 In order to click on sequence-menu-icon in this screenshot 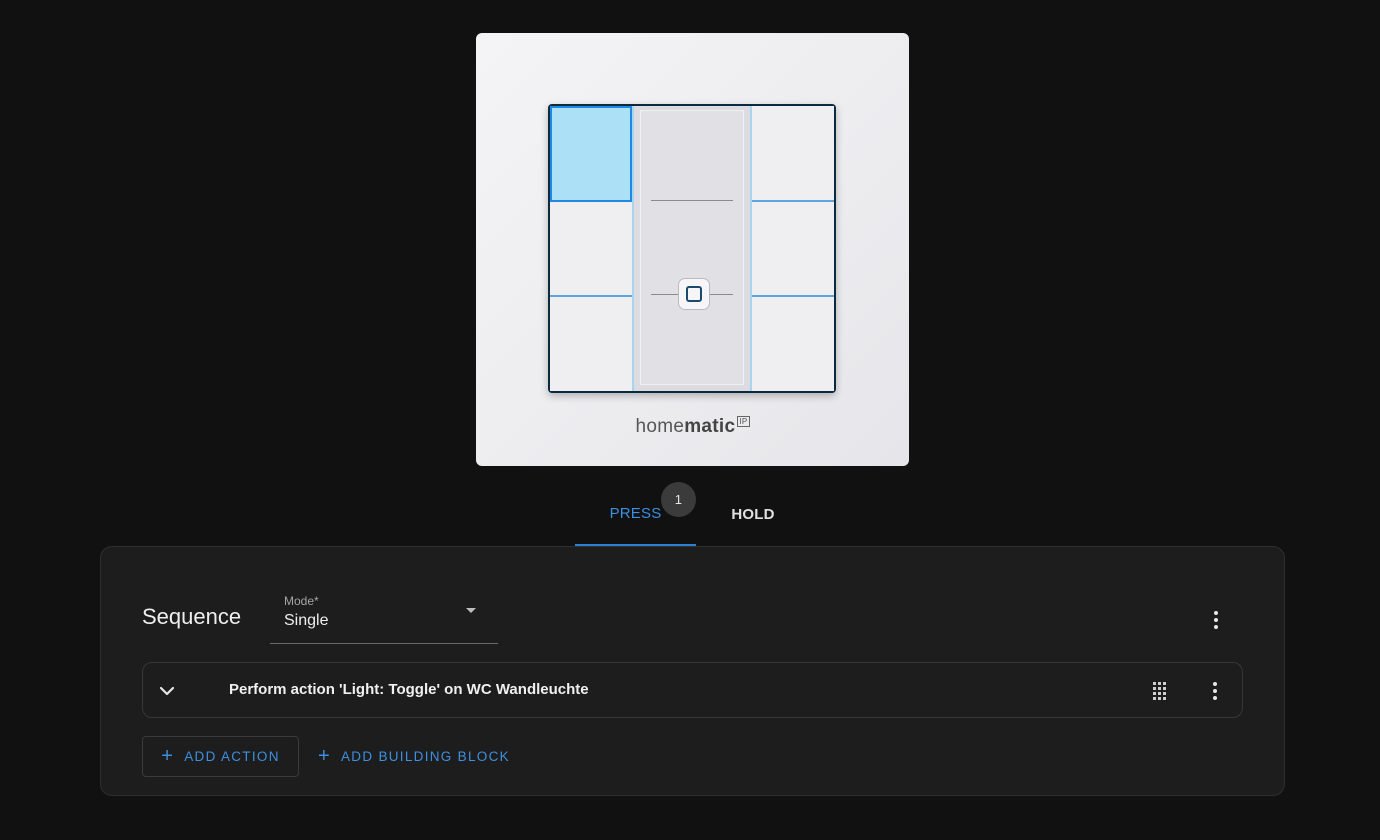, I will do `click(1216, 620)`.